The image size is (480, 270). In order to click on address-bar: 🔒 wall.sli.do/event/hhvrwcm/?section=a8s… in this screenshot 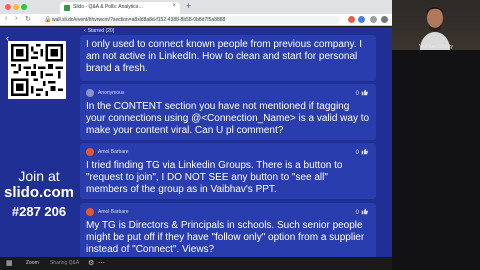, I will do `click(190, 20)`.